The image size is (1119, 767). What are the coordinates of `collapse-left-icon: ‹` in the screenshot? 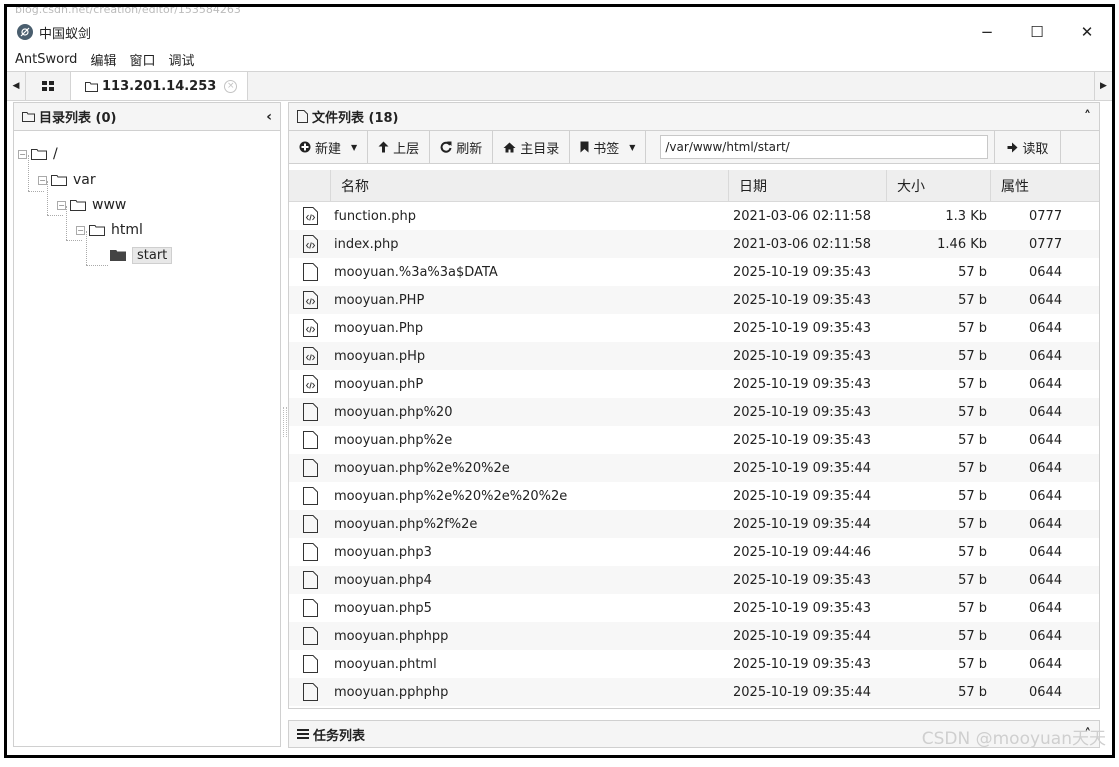 It's located at (269, 117).